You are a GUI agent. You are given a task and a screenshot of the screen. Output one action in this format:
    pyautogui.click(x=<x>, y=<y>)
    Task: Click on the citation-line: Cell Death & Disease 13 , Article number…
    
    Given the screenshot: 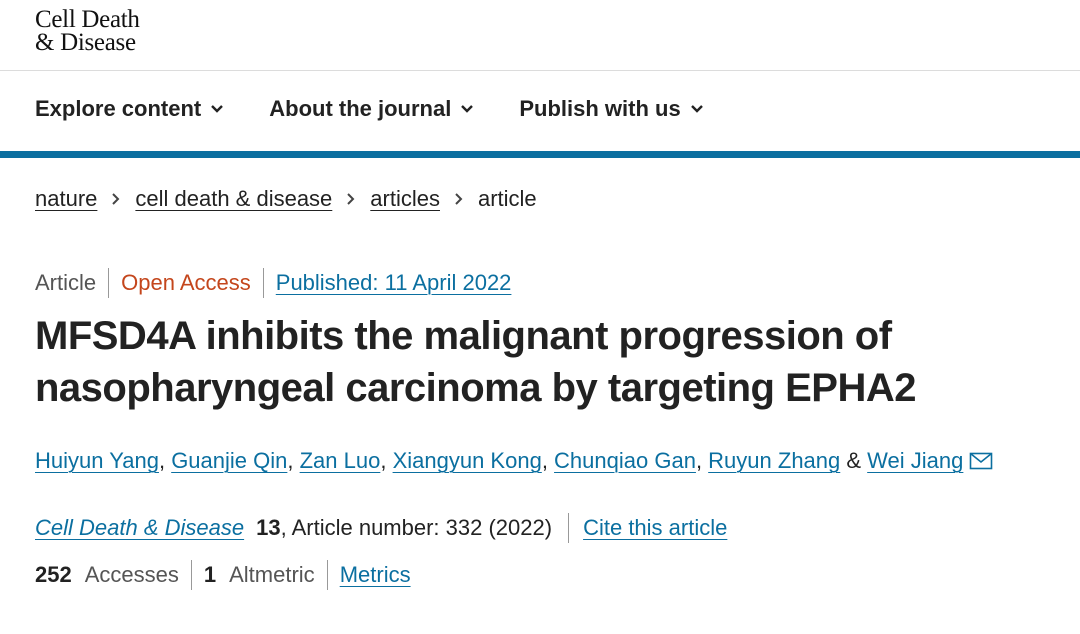 What is the action you would take?
    pyautogui.click(x=381, y=528)
    